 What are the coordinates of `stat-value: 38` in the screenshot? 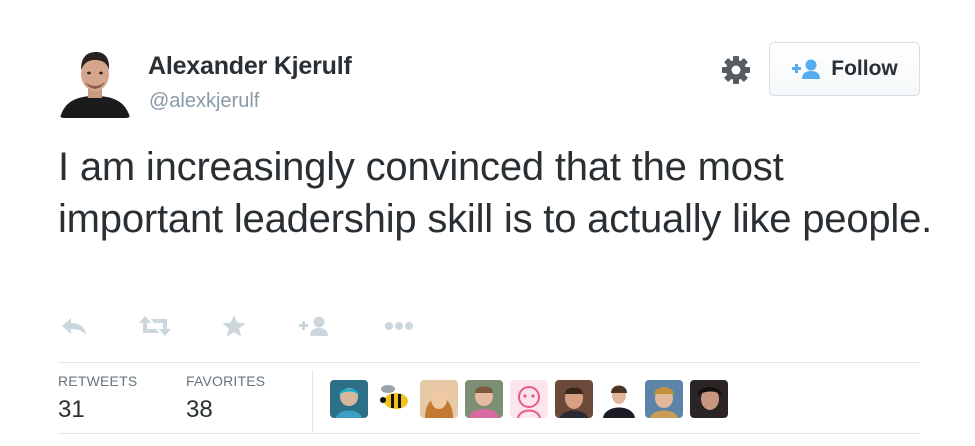 It's located at (199, 409).